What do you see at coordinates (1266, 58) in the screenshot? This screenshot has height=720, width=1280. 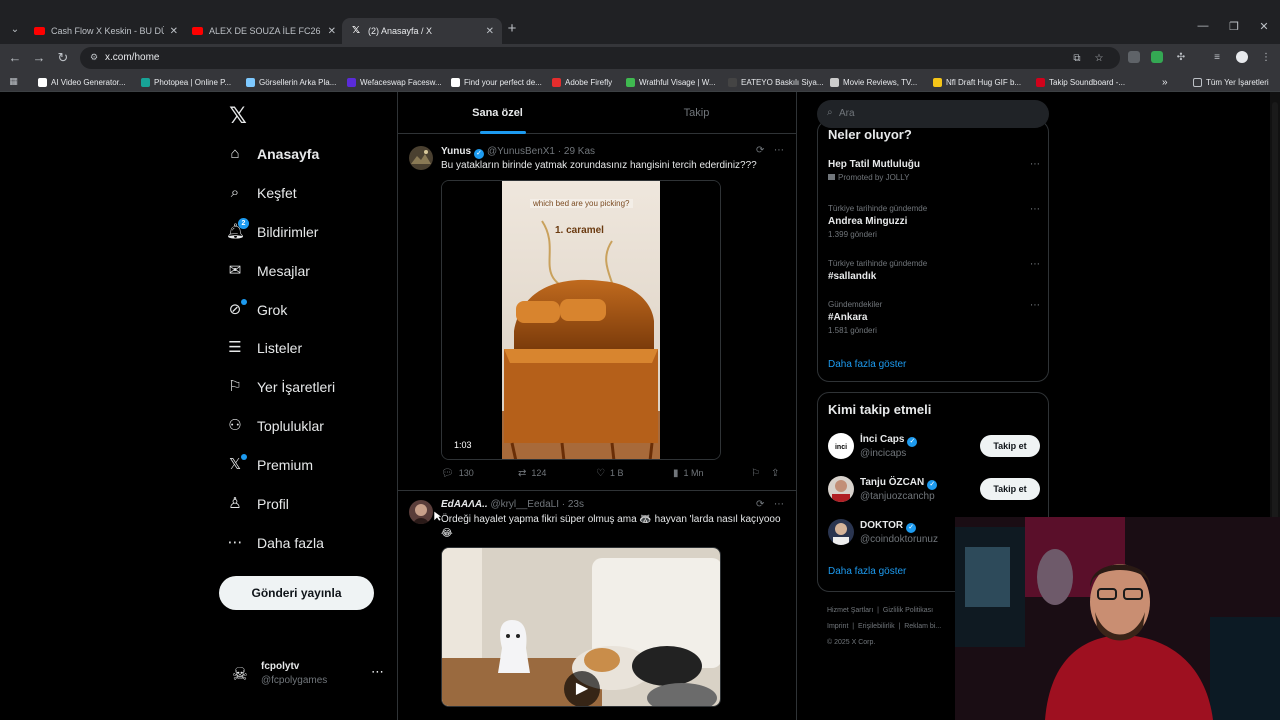 I see `menu-dots-icon: ⋮` at bounding box center [1266, 58].